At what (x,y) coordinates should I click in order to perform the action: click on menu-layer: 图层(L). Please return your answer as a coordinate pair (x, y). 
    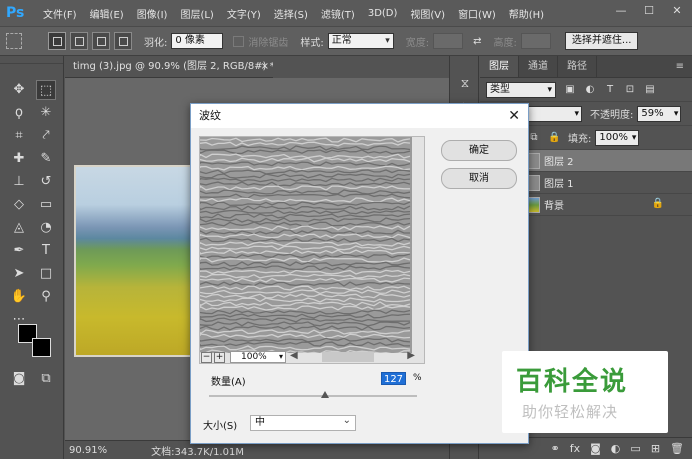
    Looking at the image, I should click on (196, 13).